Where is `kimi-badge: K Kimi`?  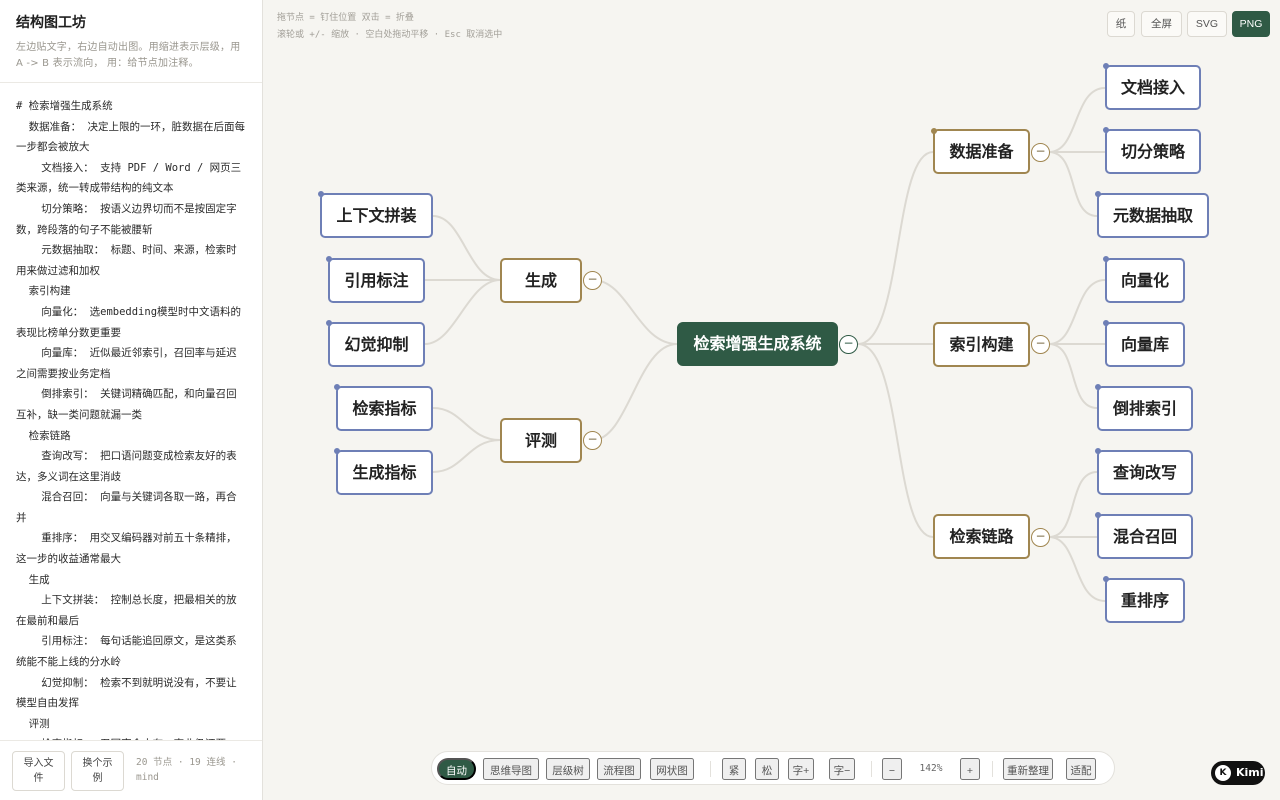
kimi-badge: K Kimi is located at coordinates (1238, 773).